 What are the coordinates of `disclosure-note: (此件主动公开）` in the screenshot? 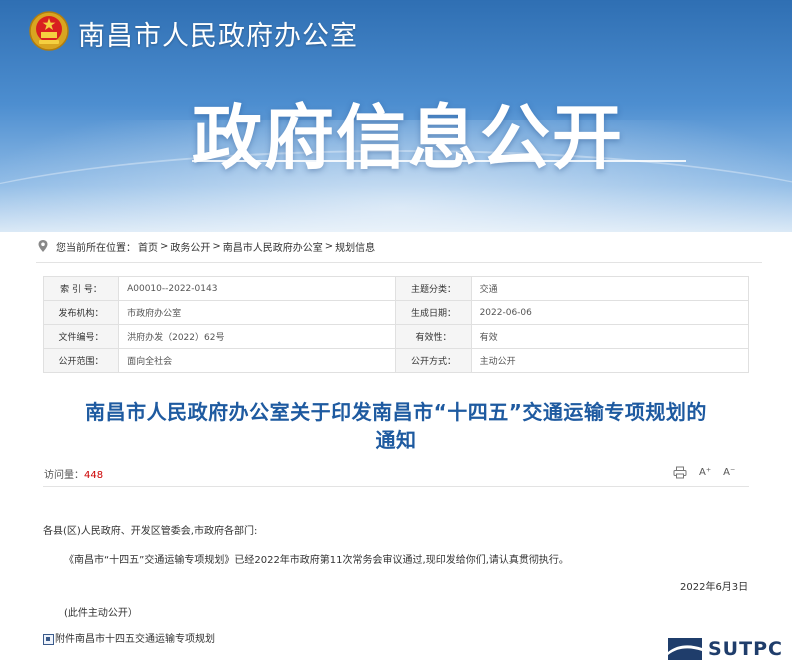 It's located at (101, 613).